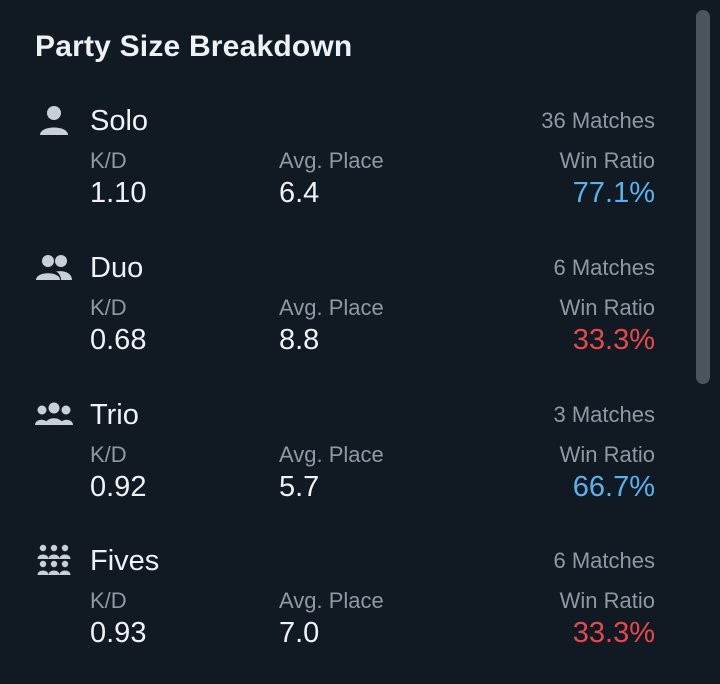 This screenshot has height=684, width=720. I want to click on two-people-icon, so click(54, 268).